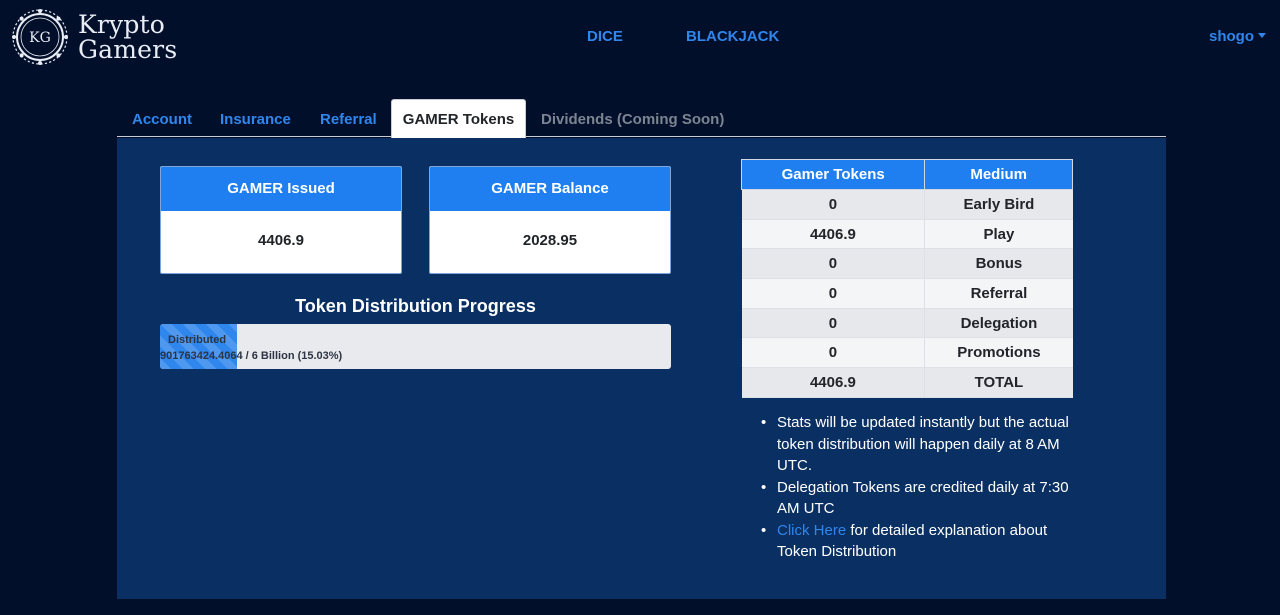 The image size is (1280, 615). What do you see at coordinates (833, 382) in the screenshot?
I see `table-cell-total-tokens: 4406.9` at bounding box center [833, 382].